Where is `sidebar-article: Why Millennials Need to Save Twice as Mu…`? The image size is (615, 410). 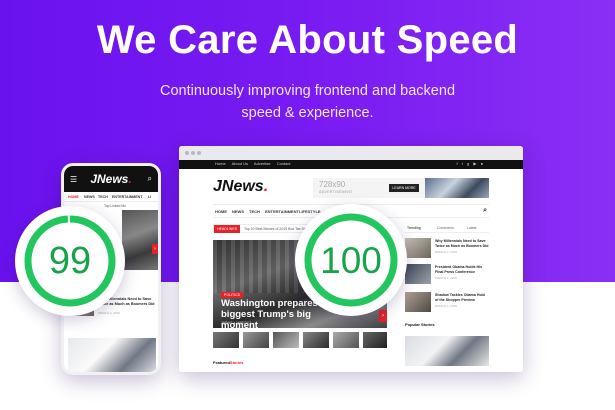
sidebar-article: Why Millennials Need to Save Twice as Mu… is located at coordinates (447, 249).